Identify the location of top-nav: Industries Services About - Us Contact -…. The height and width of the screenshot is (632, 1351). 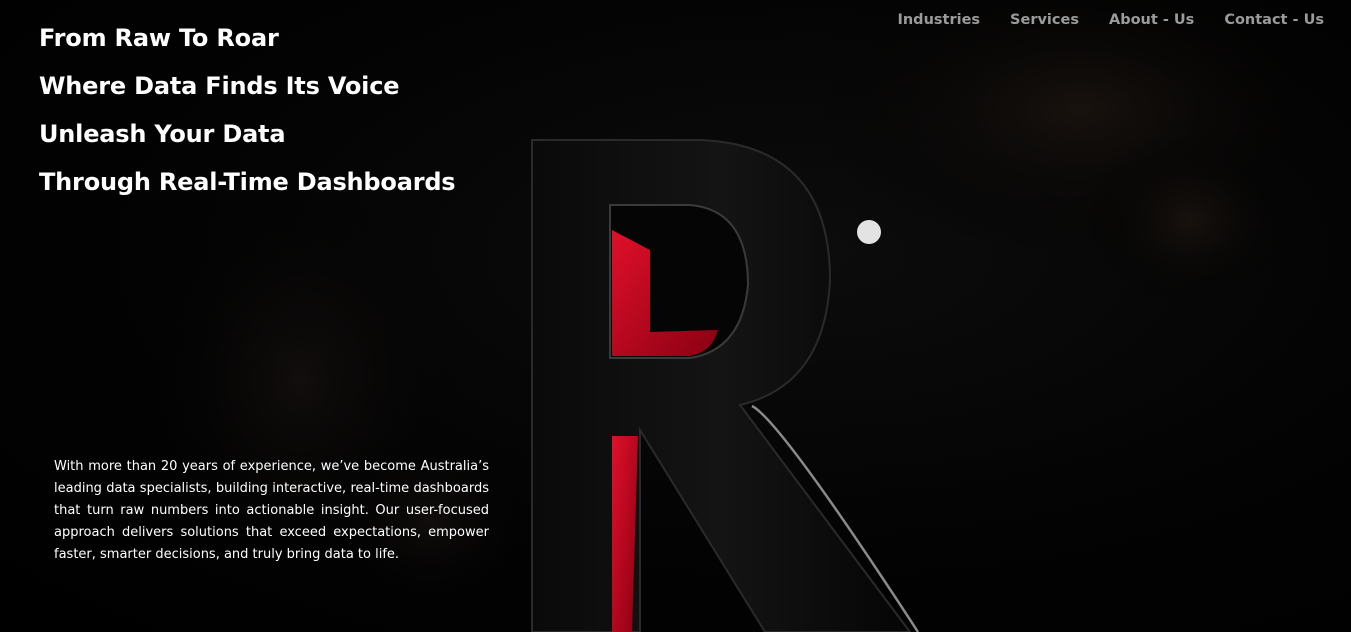
(1110, 20).